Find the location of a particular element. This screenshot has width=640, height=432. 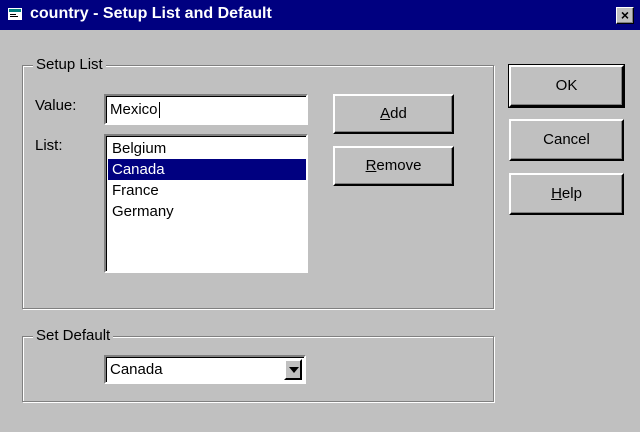

value-label: Value: is located at coordinates (56, 105).